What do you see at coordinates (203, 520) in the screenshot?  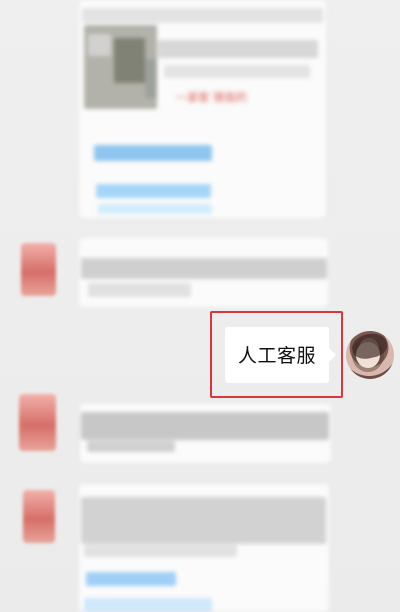 I see `blurred-text-block` at bounding box center [203, 520].